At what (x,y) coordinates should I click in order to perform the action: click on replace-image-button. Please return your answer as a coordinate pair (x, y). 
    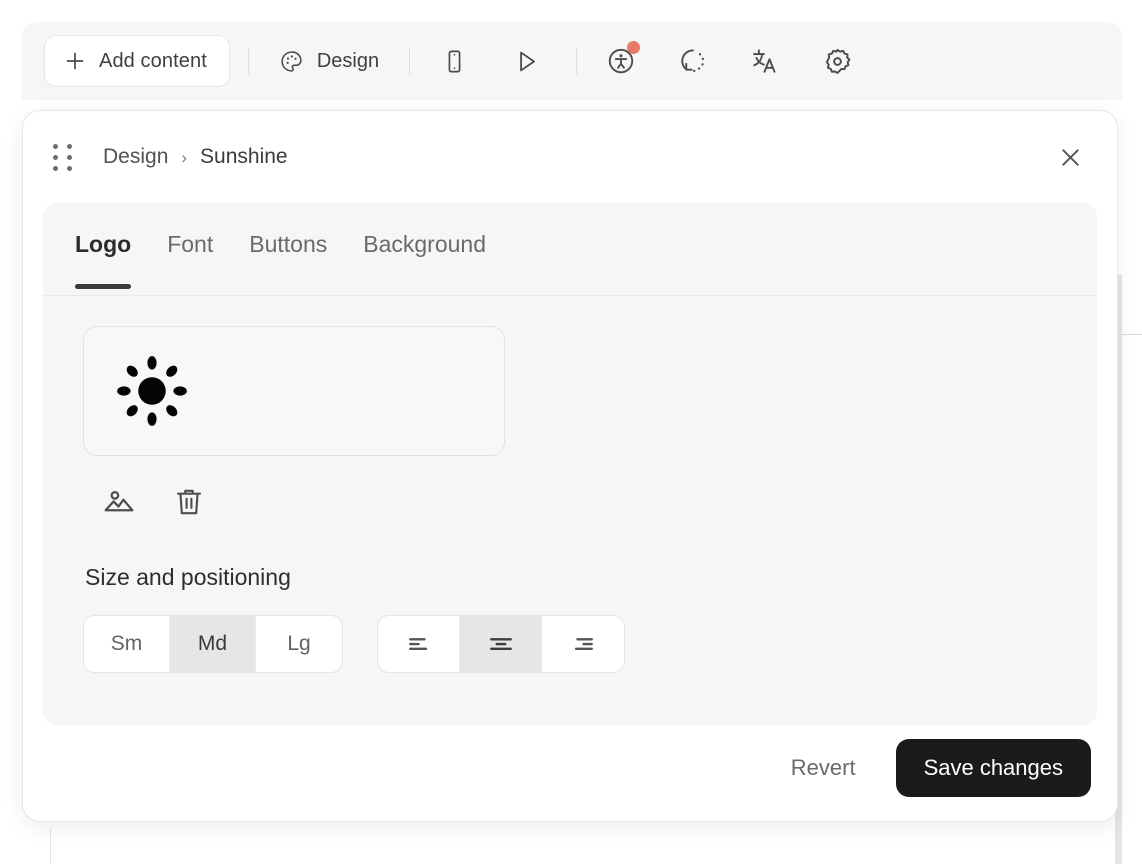
    Looking at the image, I should click on (119, 502).